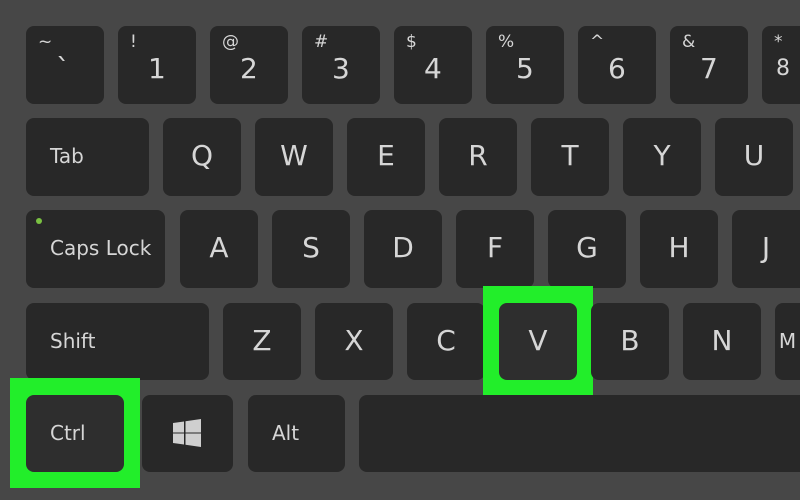  What do you see at coordinates (39, 221) in the screenshot?
I see `caps-lock-indicator-icon` at bounding box center [39, 221].